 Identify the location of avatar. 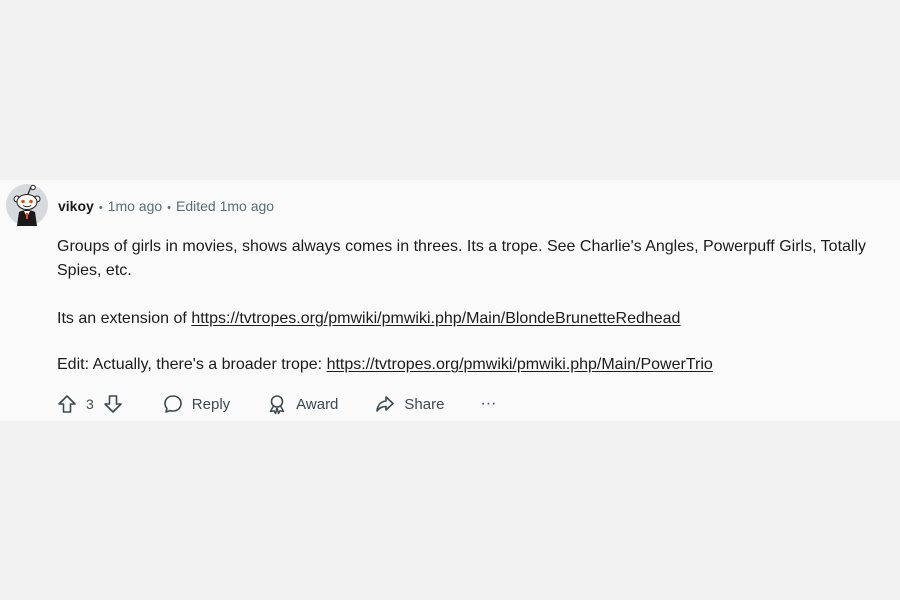
(27, 205).